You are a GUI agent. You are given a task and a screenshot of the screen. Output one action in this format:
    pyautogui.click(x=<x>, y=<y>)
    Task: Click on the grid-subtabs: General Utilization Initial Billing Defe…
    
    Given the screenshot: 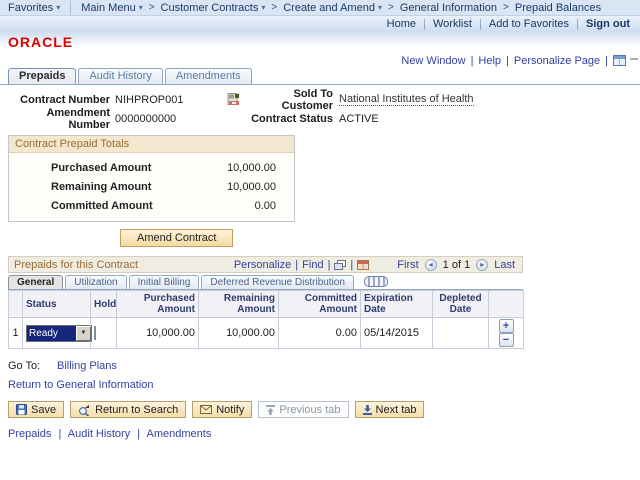 What is the action you would take?
    pyautogui.click(x=265, y=281)
    